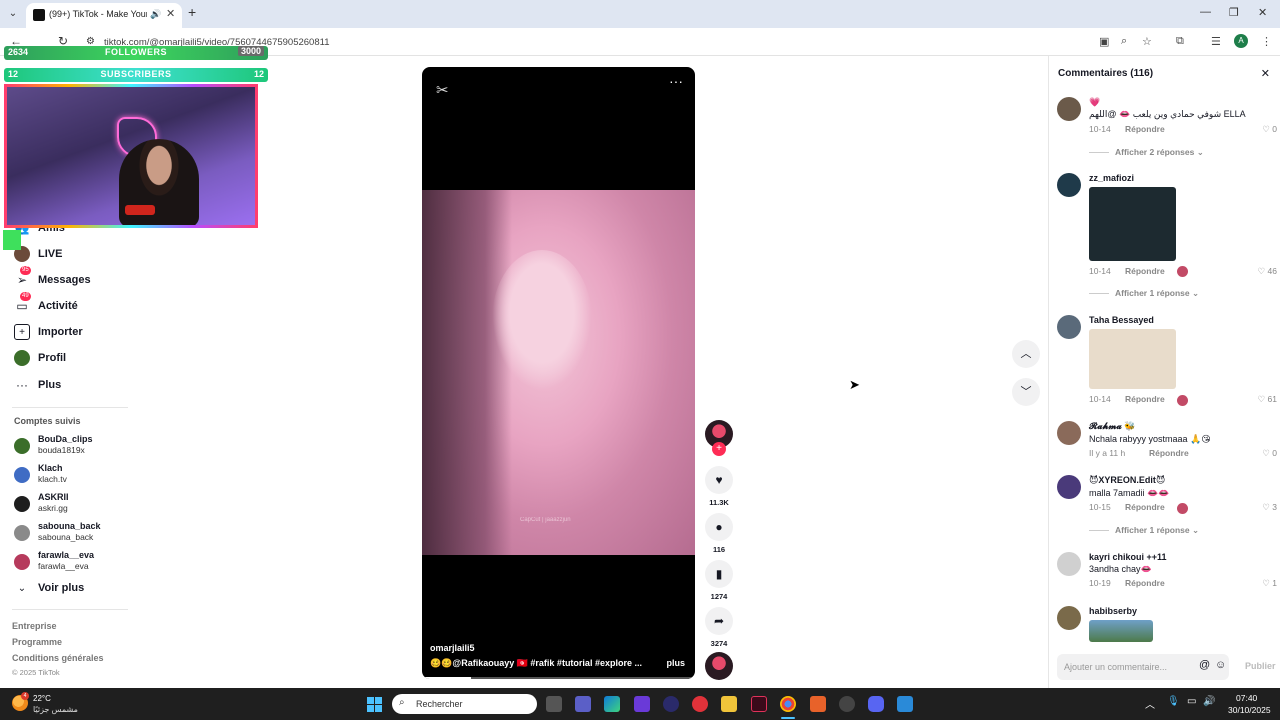  What do you see at coordinates (719, 621) in the screenshot?
I see `share-icon: ➦` at bounding box center [719, 621].